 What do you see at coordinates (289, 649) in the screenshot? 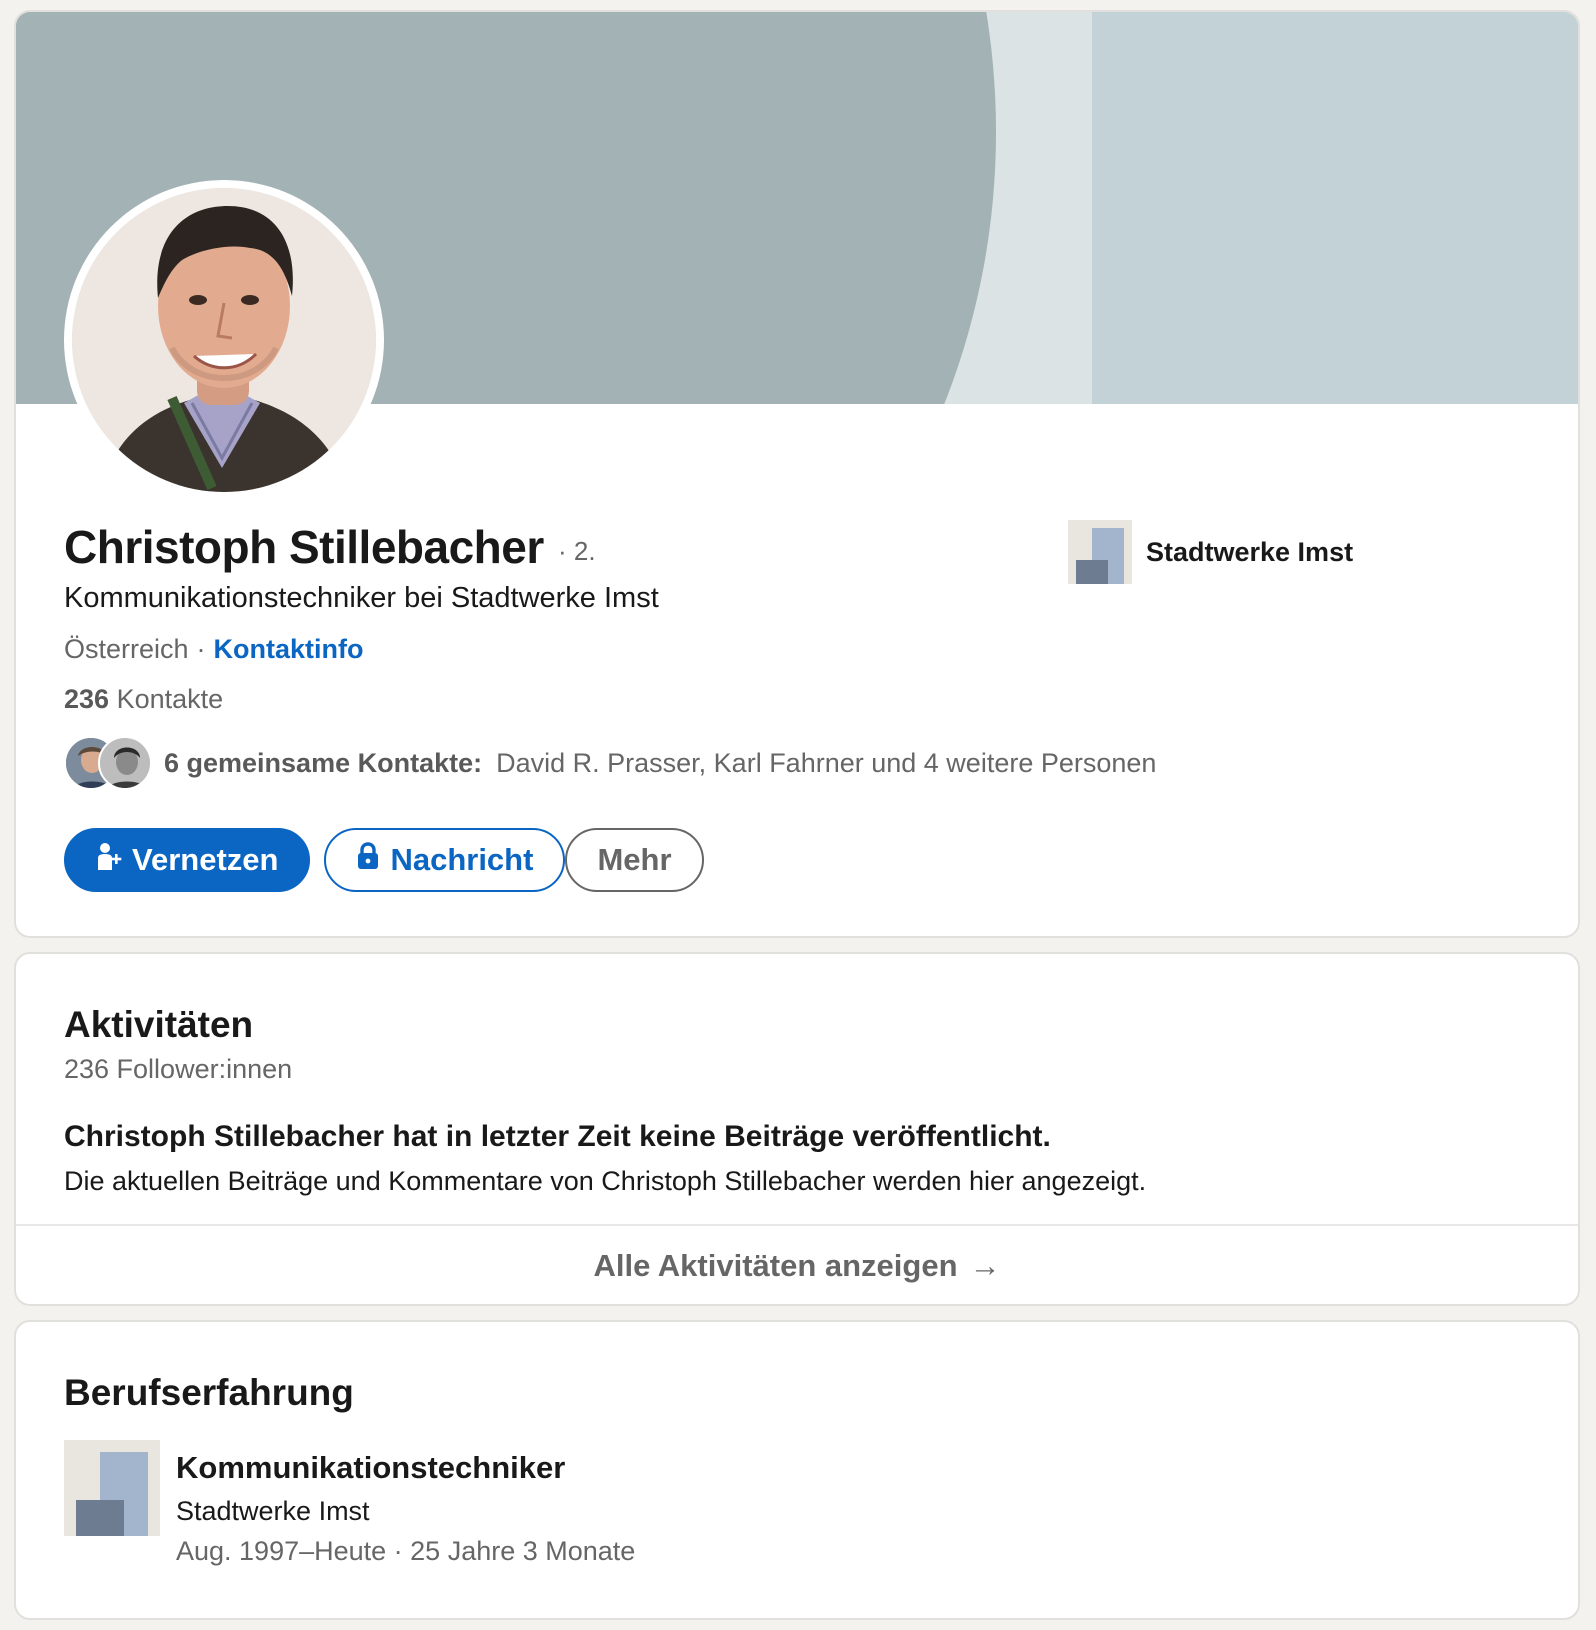
I see `contact-info-link: Kontaktinfo` at bounding box center [289, 649].